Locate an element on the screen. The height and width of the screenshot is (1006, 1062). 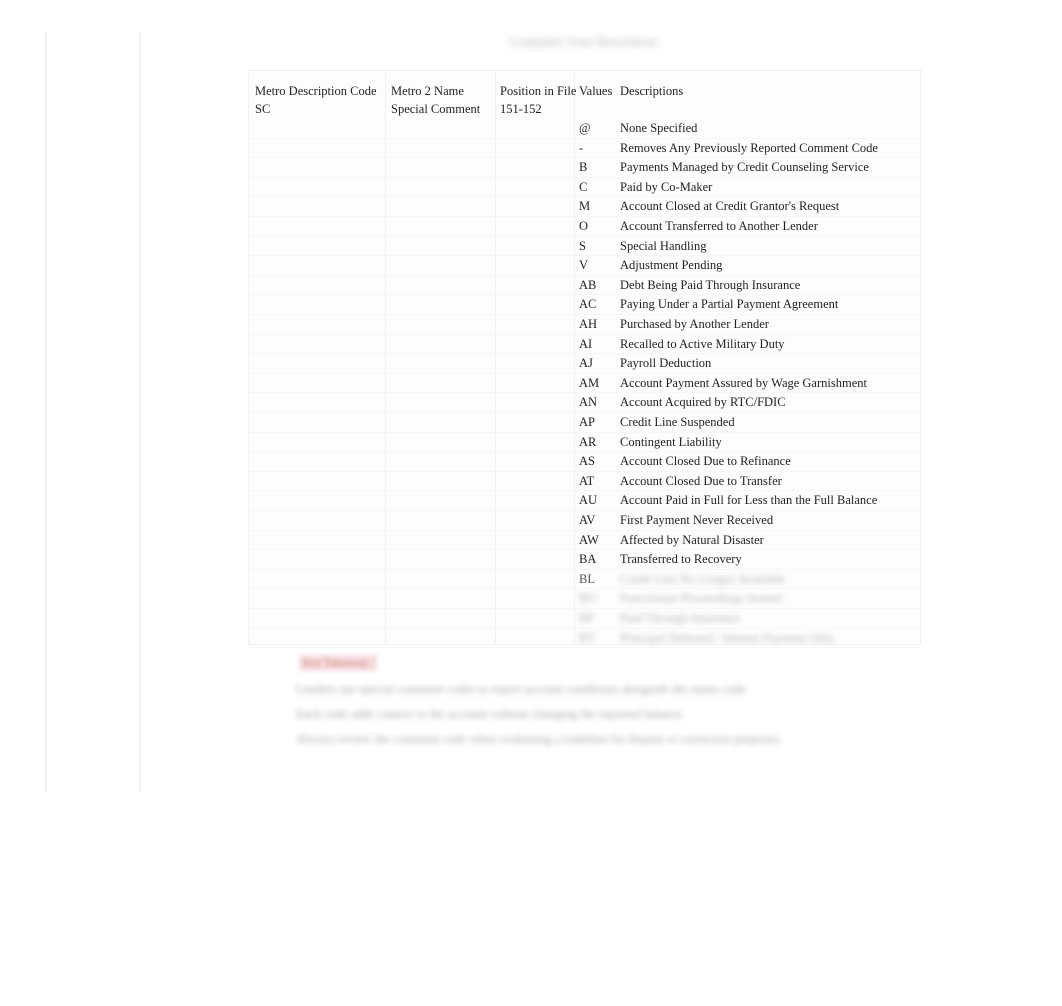
row-value-code: O is located at coordinates (584, 226).